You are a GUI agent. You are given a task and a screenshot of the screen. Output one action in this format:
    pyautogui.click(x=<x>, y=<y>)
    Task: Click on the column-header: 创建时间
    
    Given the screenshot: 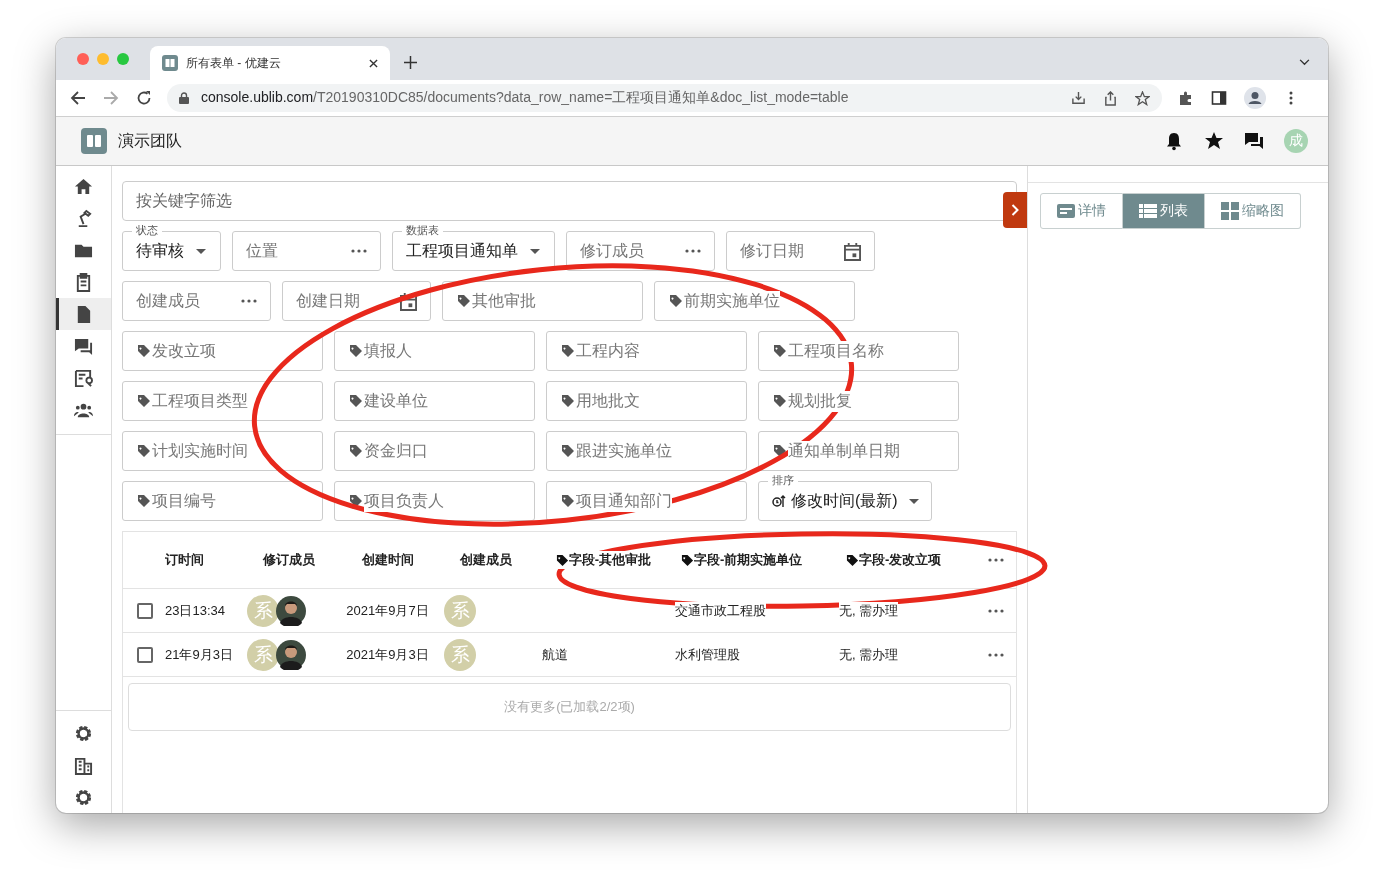 What is the action you would take?
    pyautogui.click(x=387, y=560)
    